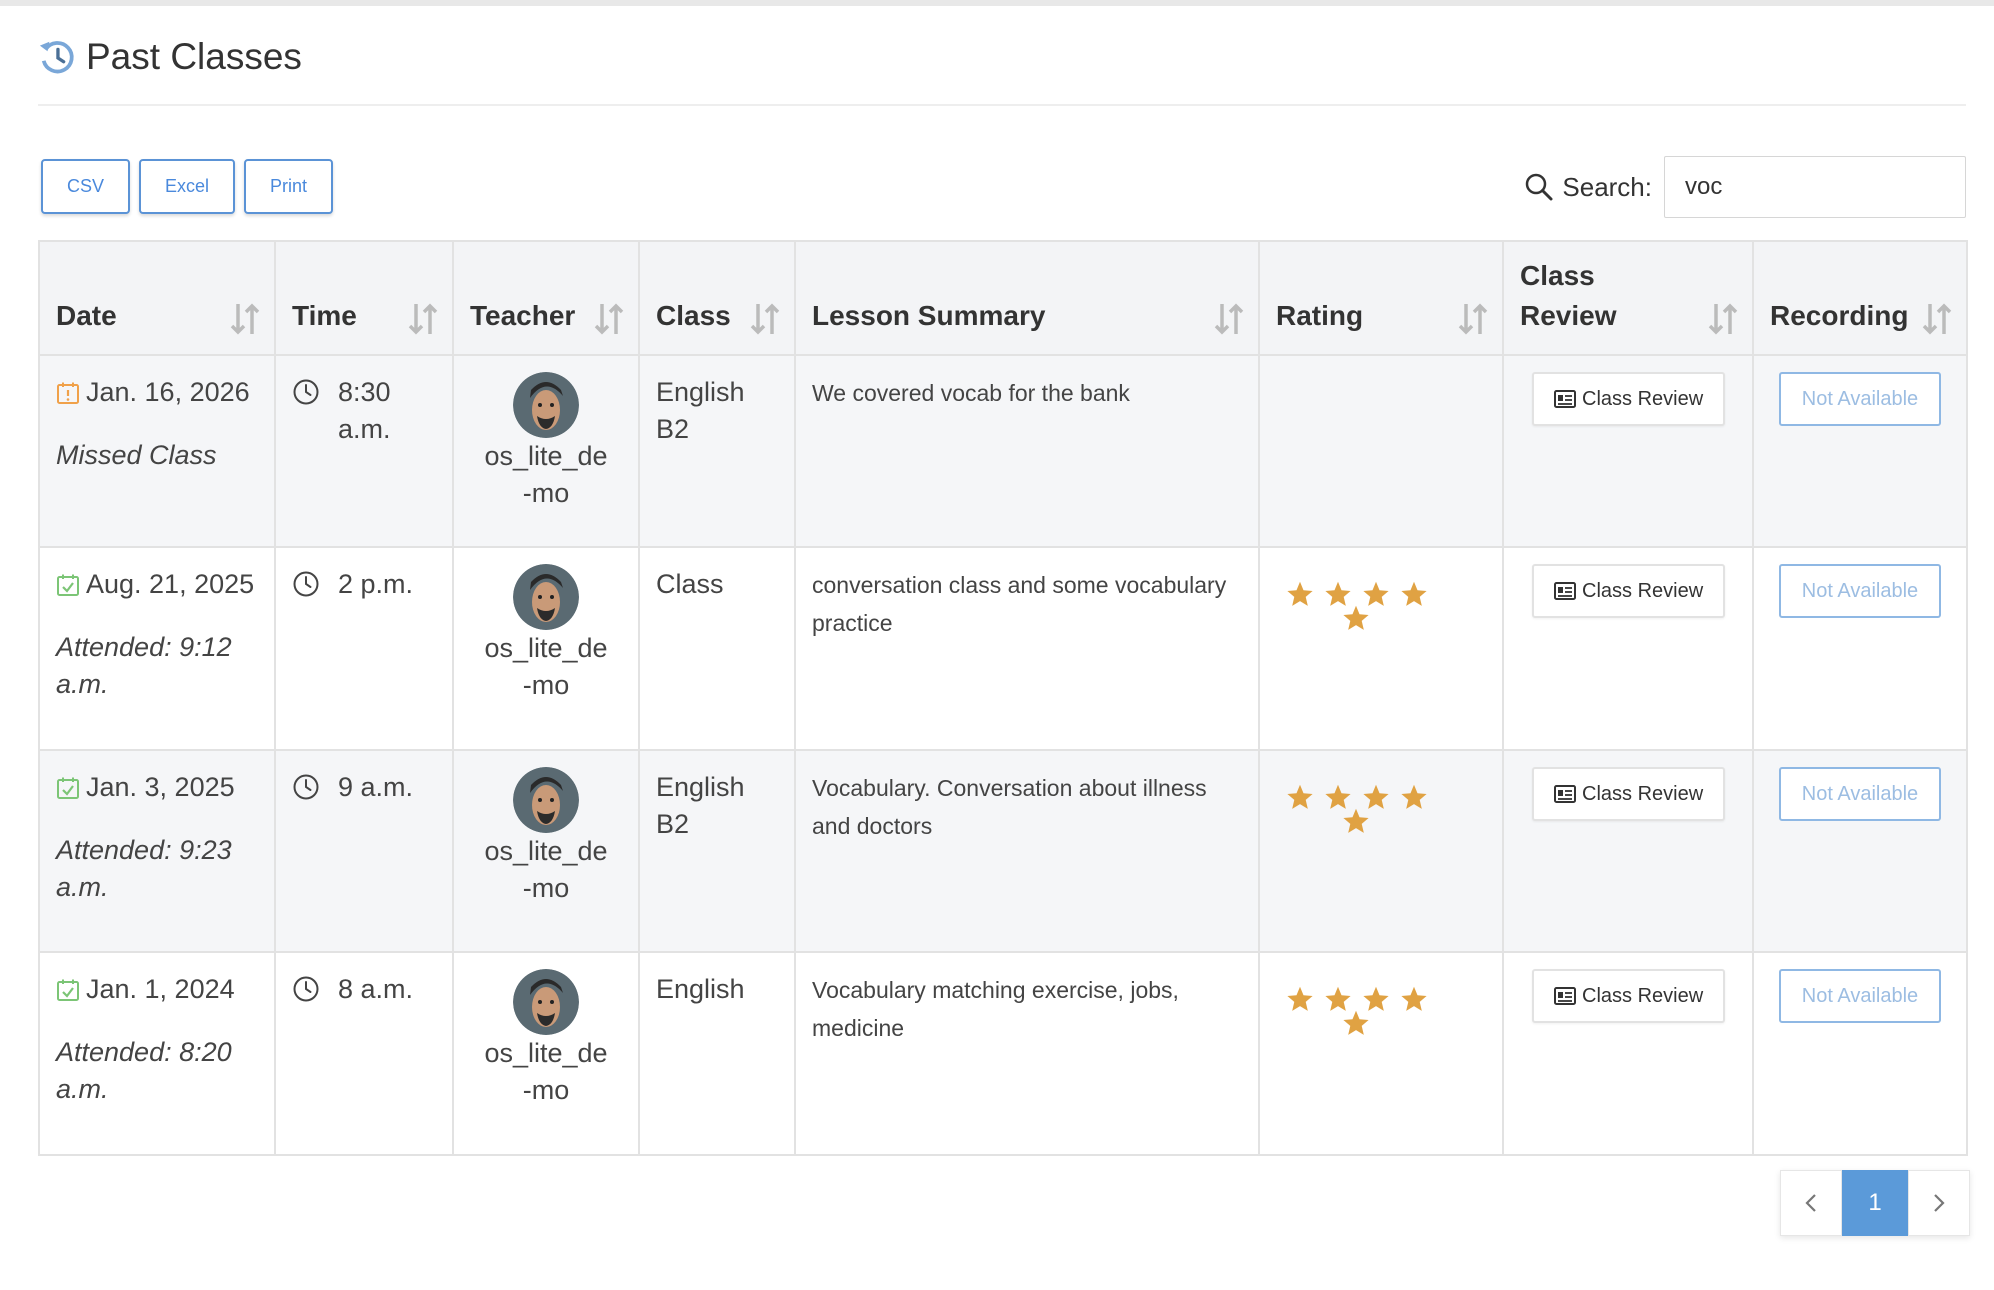 Image resolution: width=1994 pixels, height=1290 pixels. Describe the element at coordinates (717, 851) in the screenshot. I see `class-cell: English B2` at that location.